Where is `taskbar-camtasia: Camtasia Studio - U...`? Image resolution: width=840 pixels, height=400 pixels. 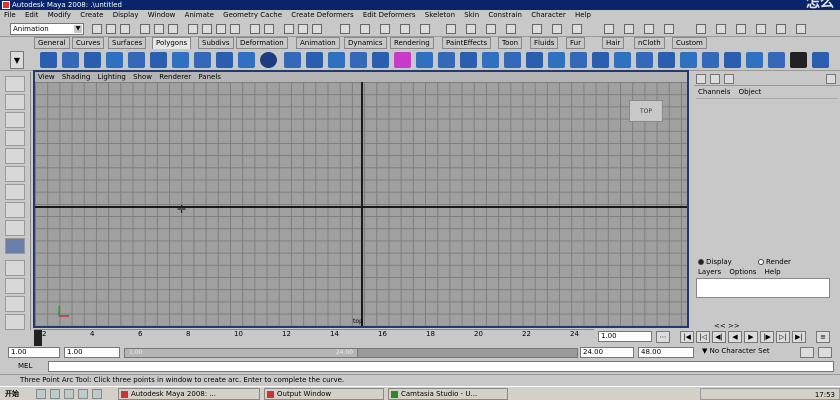
taskbar-camtasia: Camtasia Studio - U... is located at coordinates (448, 394).